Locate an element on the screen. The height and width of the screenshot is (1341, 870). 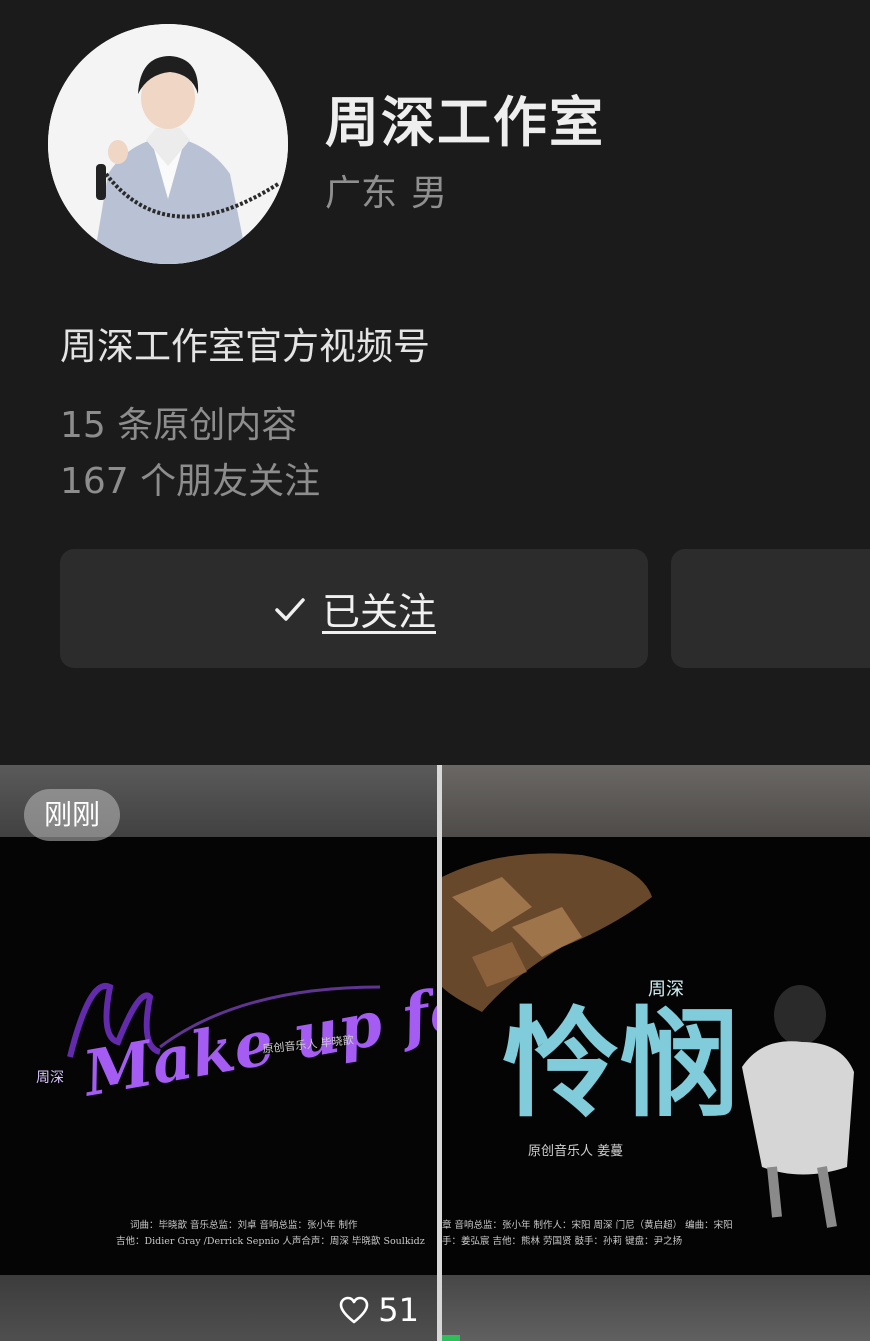
poster-credits-2: 手：姜弘宸 吉他：熊林 劳国贤 鼓手：孙莉 键盘：尹之扬 is located at coordinates (562, 1241).